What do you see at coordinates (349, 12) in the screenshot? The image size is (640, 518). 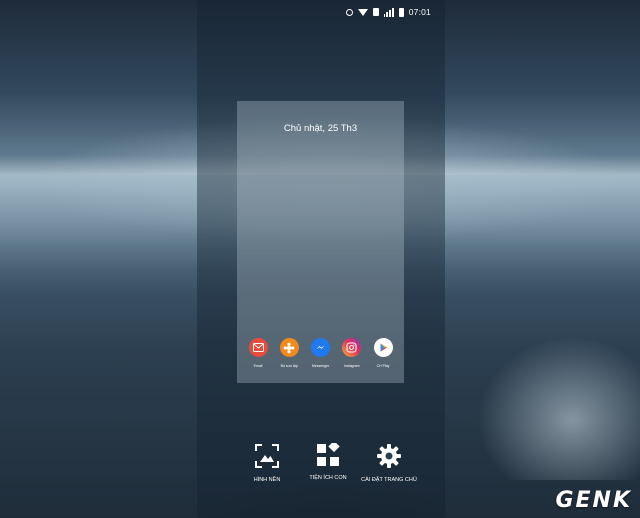 I see `alarm-icon` at bounding box center [349, 12].